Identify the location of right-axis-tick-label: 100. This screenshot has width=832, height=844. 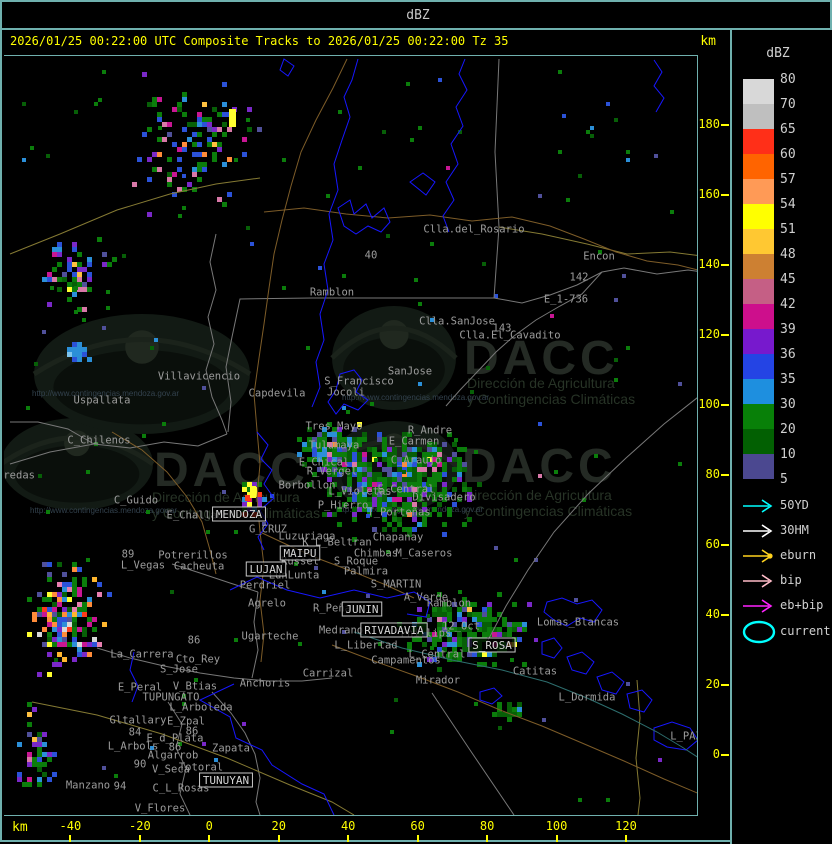
(709, 404).